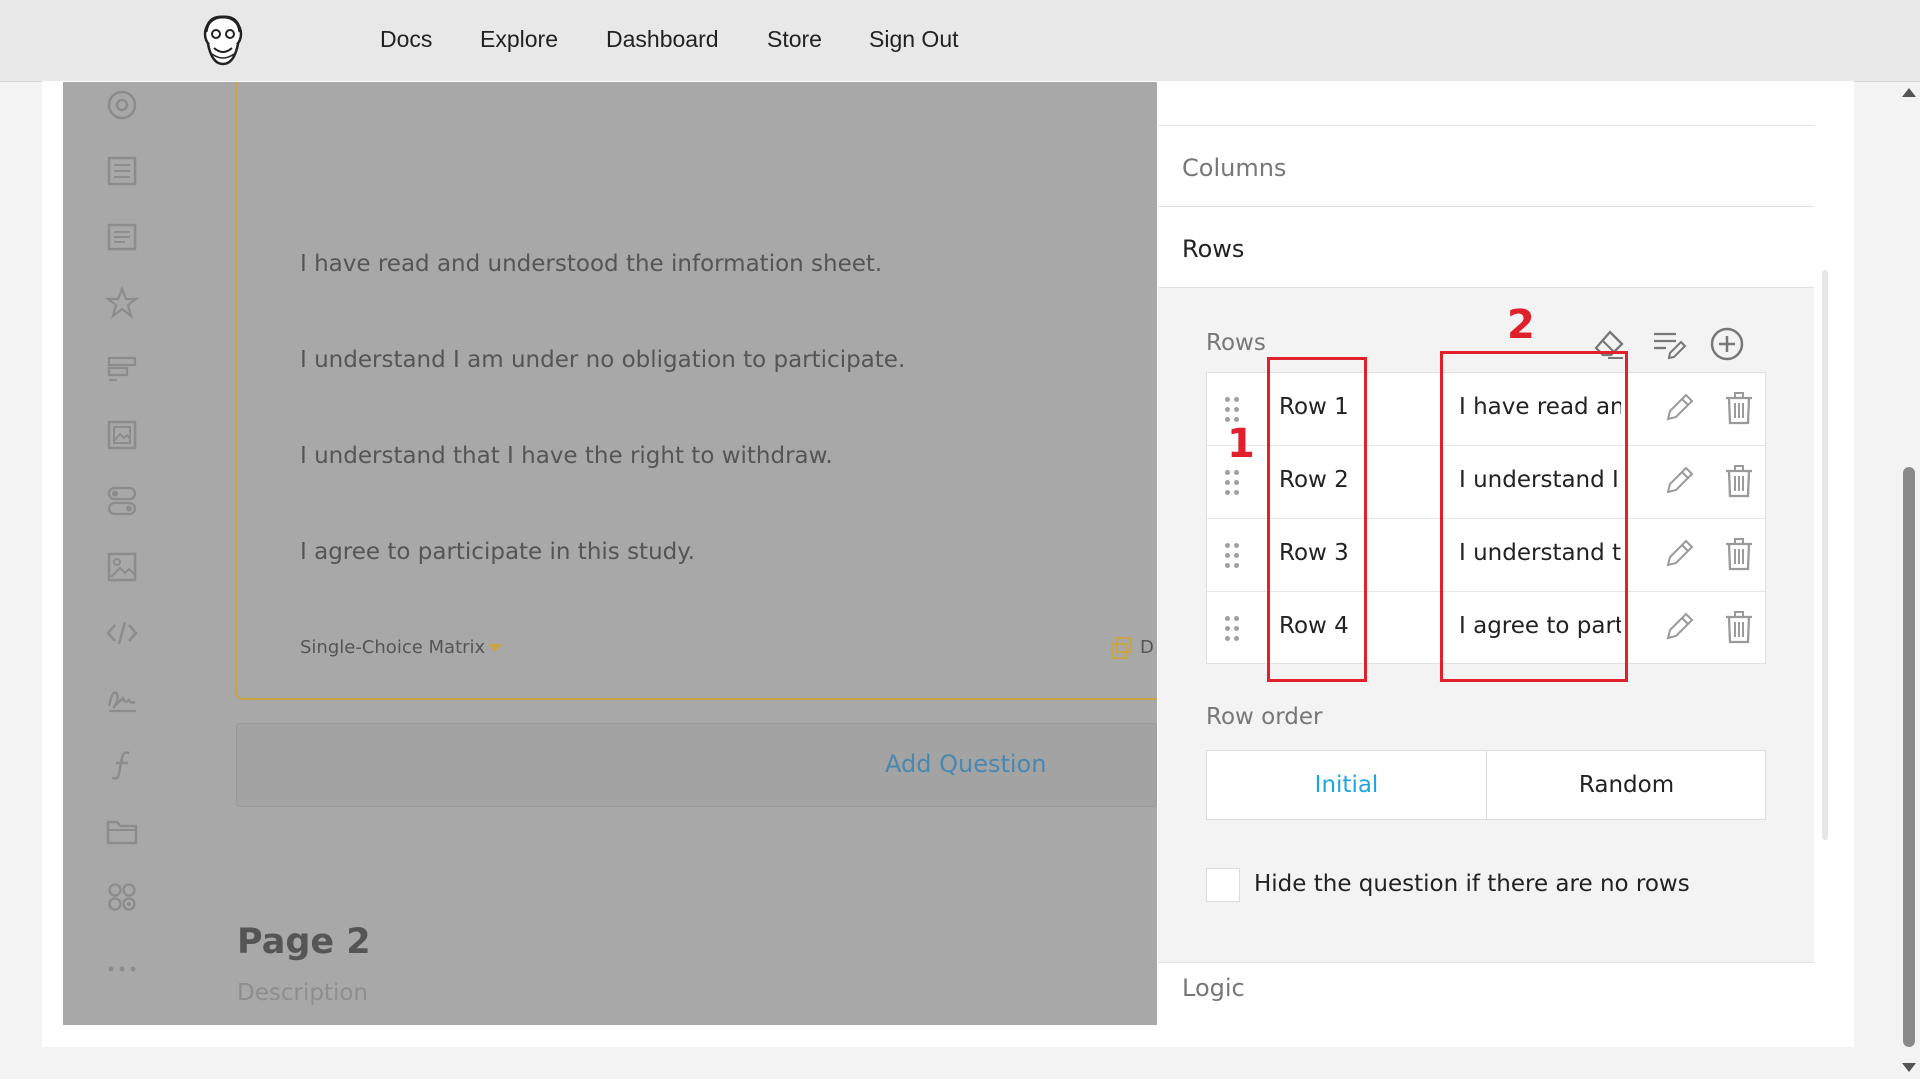 The width and height of the screenshot is (1920, 1079). Describe the element at coordinates (696, 765) in the screenshot. I see `add-question-button: Add Question` at that location.